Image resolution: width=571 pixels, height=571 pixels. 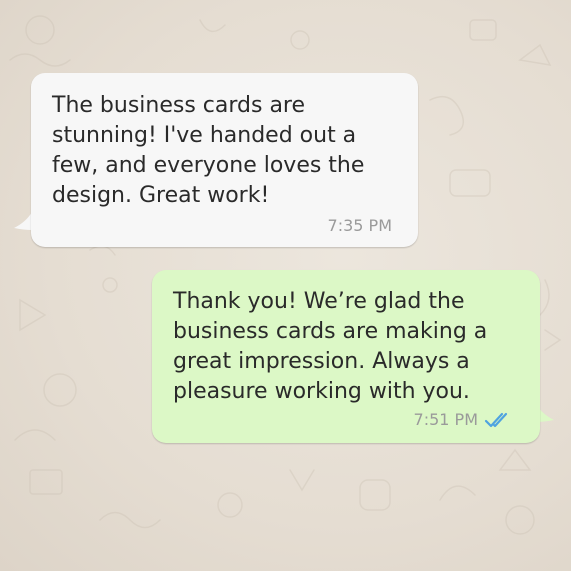 I want to click on message-meta: 7:51 PM, so click(x=464, y=419).